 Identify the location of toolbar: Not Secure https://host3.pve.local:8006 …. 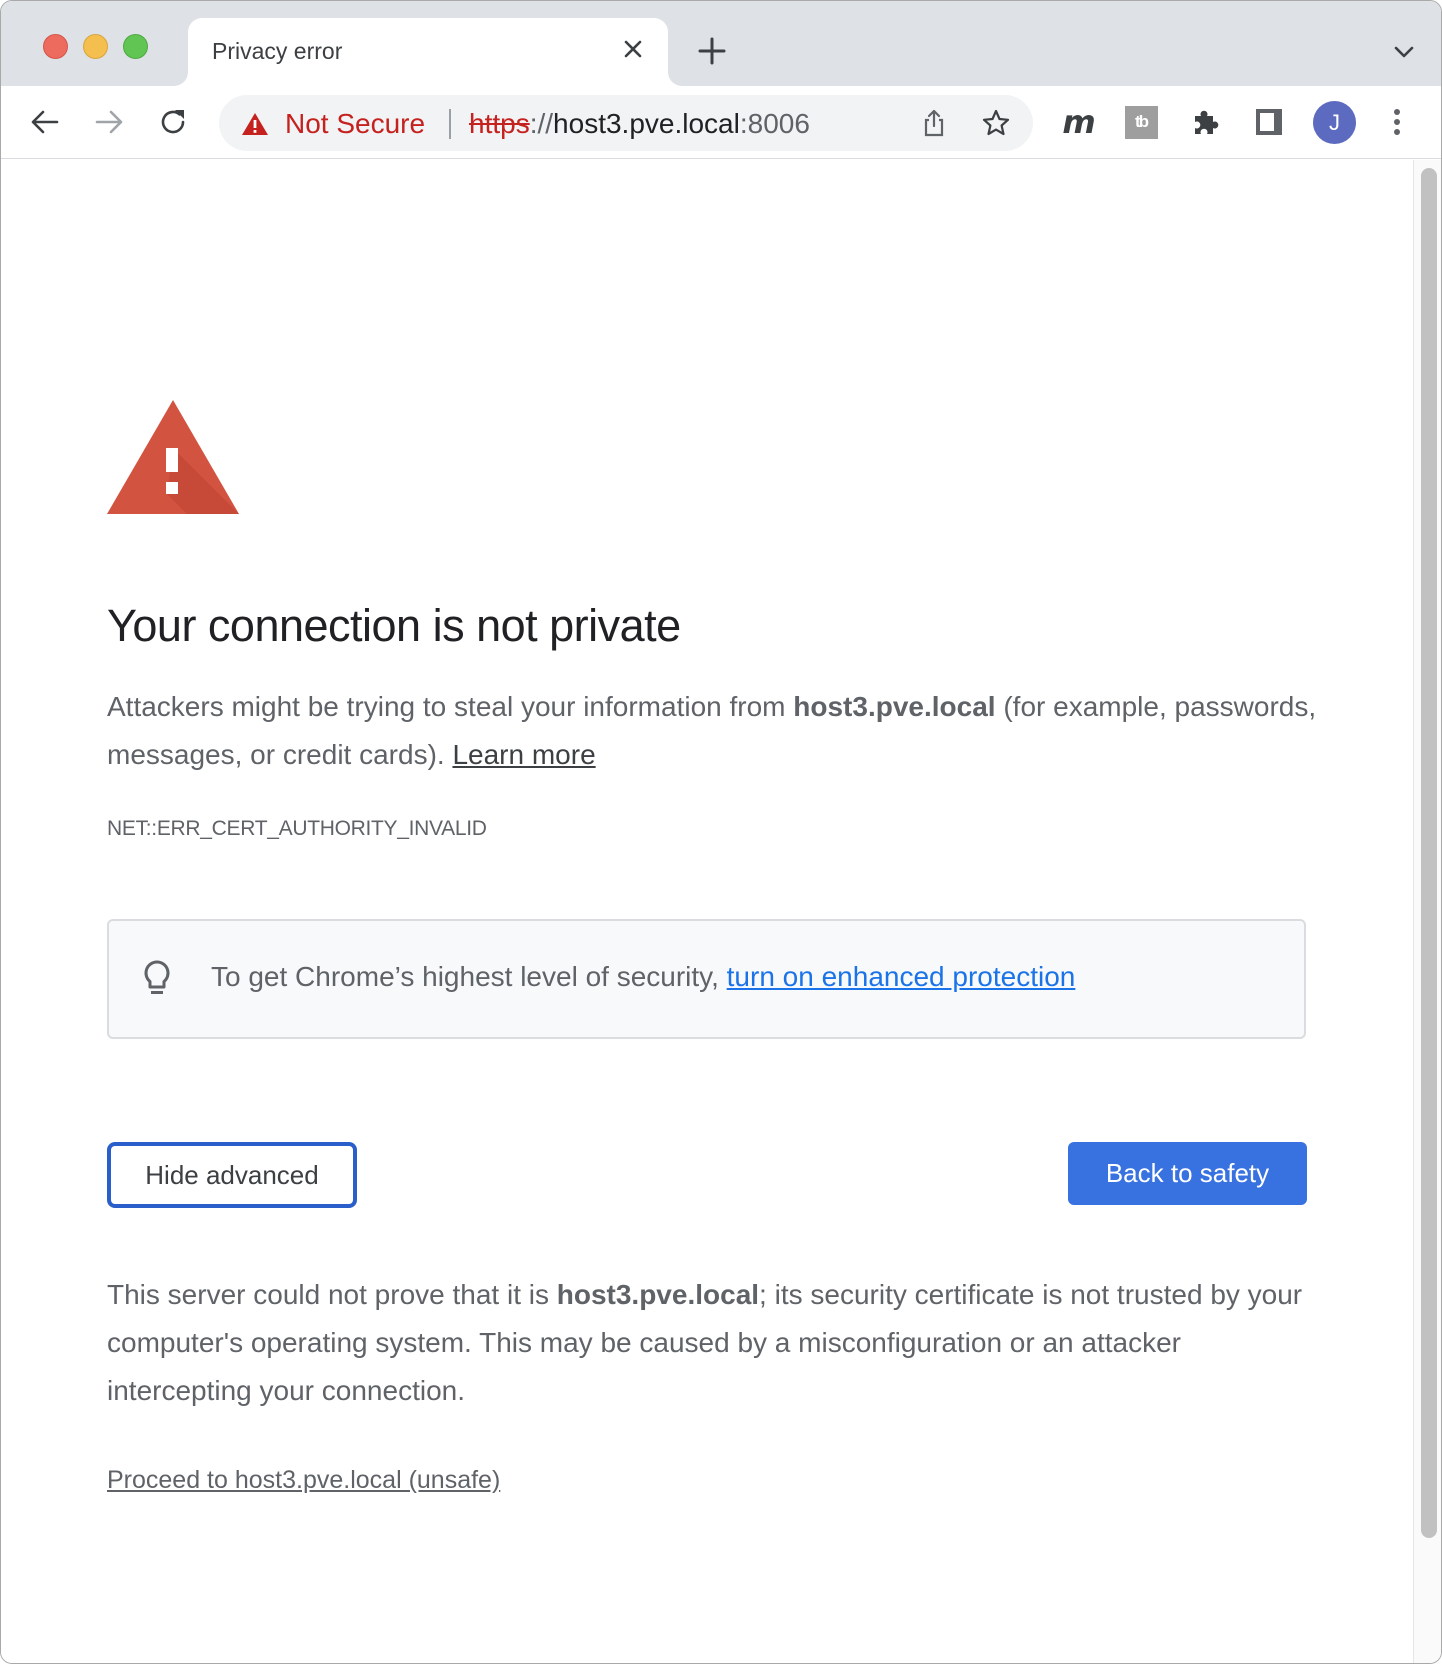
(721, 122).